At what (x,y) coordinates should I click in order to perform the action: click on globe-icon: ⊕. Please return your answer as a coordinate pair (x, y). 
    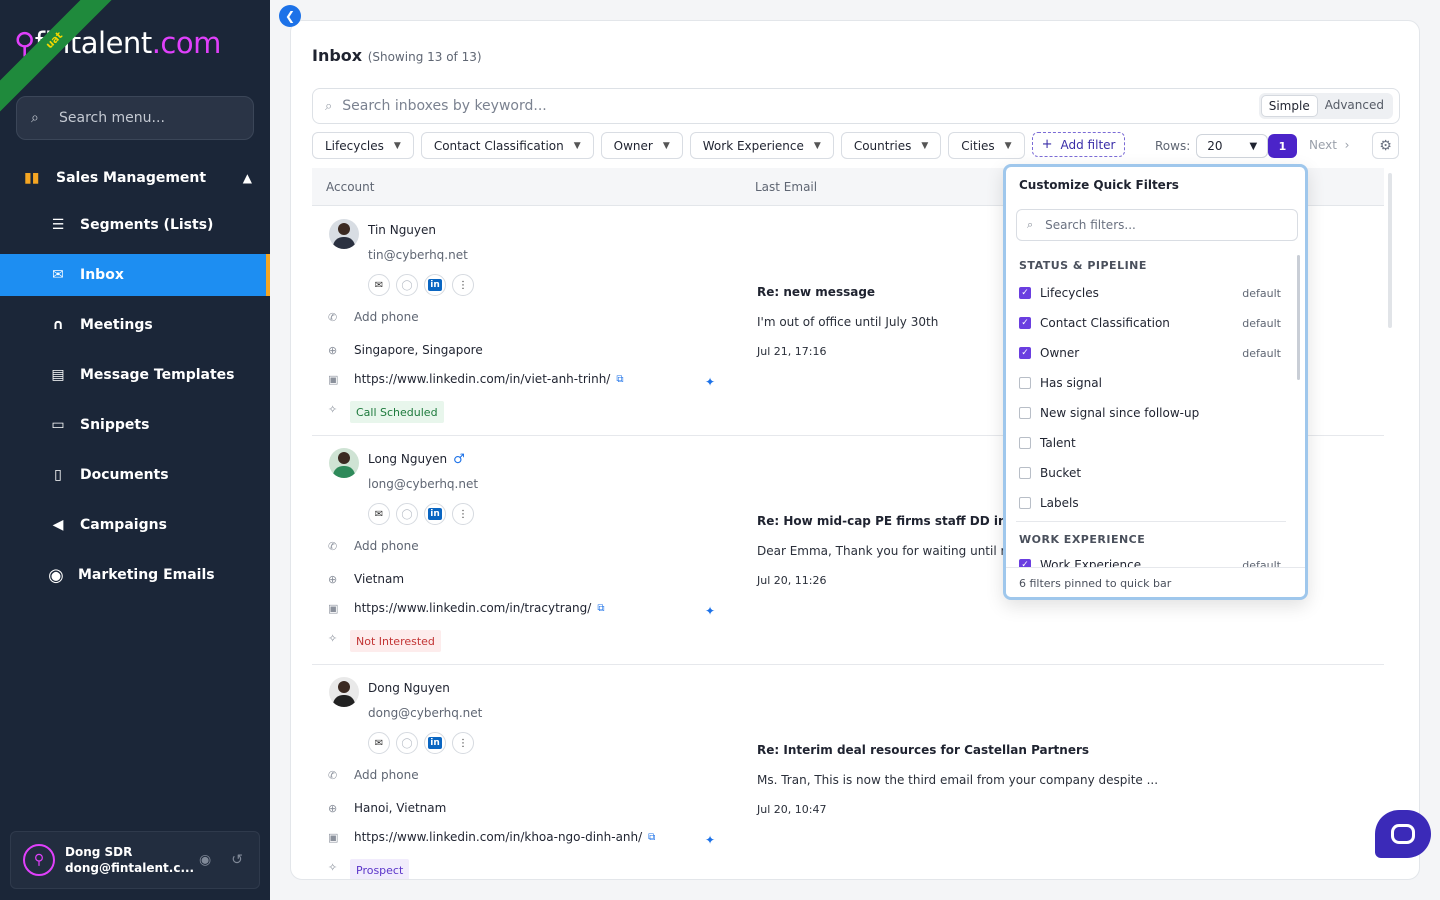
    Looking at the image, I should click on (333, 350).